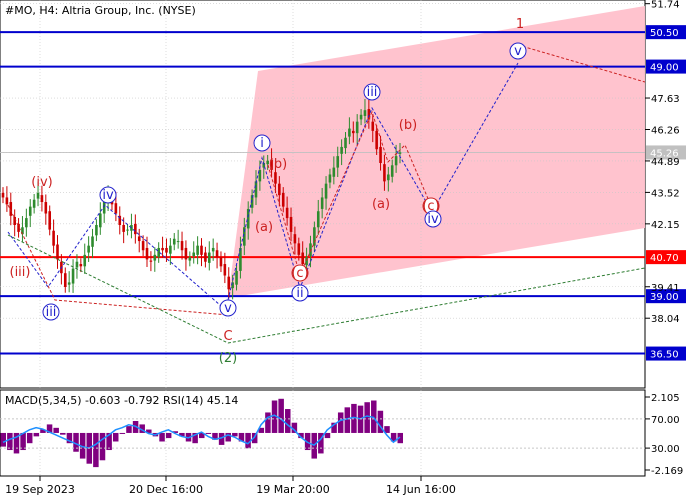 The height and width of the screenshot is (500, 700). Describe the element at coordinates (262, 143) in the screenshot. I see `wave-label: i` at that location.